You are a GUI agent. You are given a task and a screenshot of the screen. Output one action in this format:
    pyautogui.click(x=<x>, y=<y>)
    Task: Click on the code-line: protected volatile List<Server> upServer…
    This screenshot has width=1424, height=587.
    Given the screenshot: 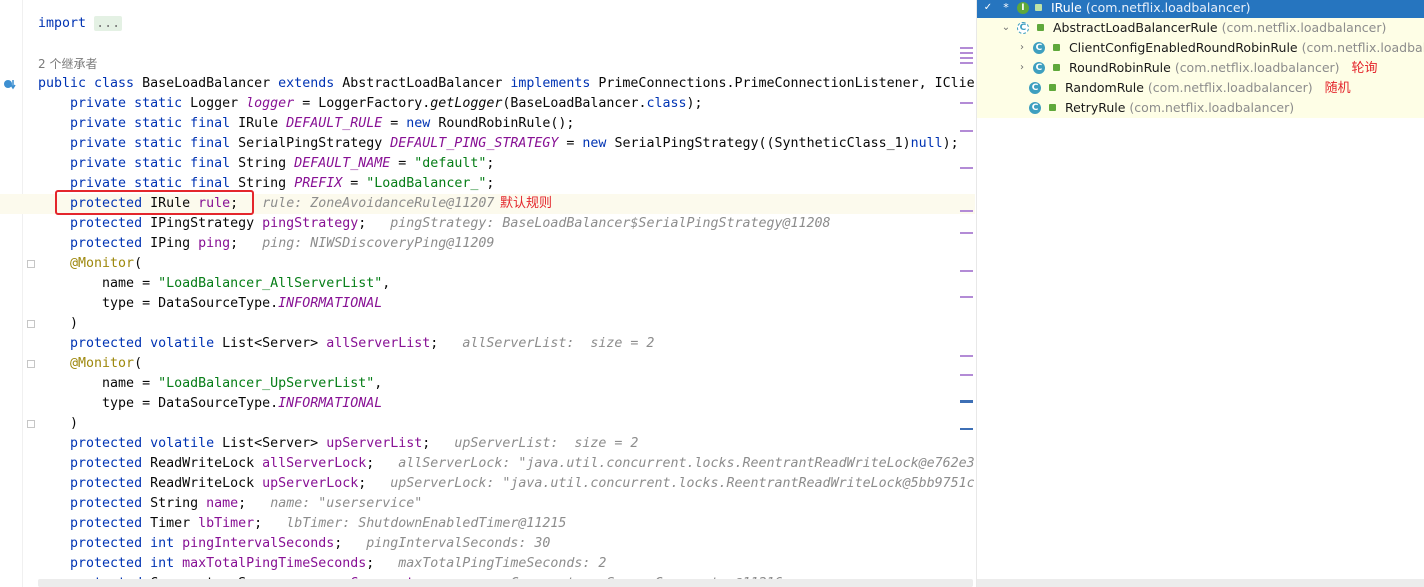 What is the action you would take?
    pyautogui.click(x=338, y=444)
    